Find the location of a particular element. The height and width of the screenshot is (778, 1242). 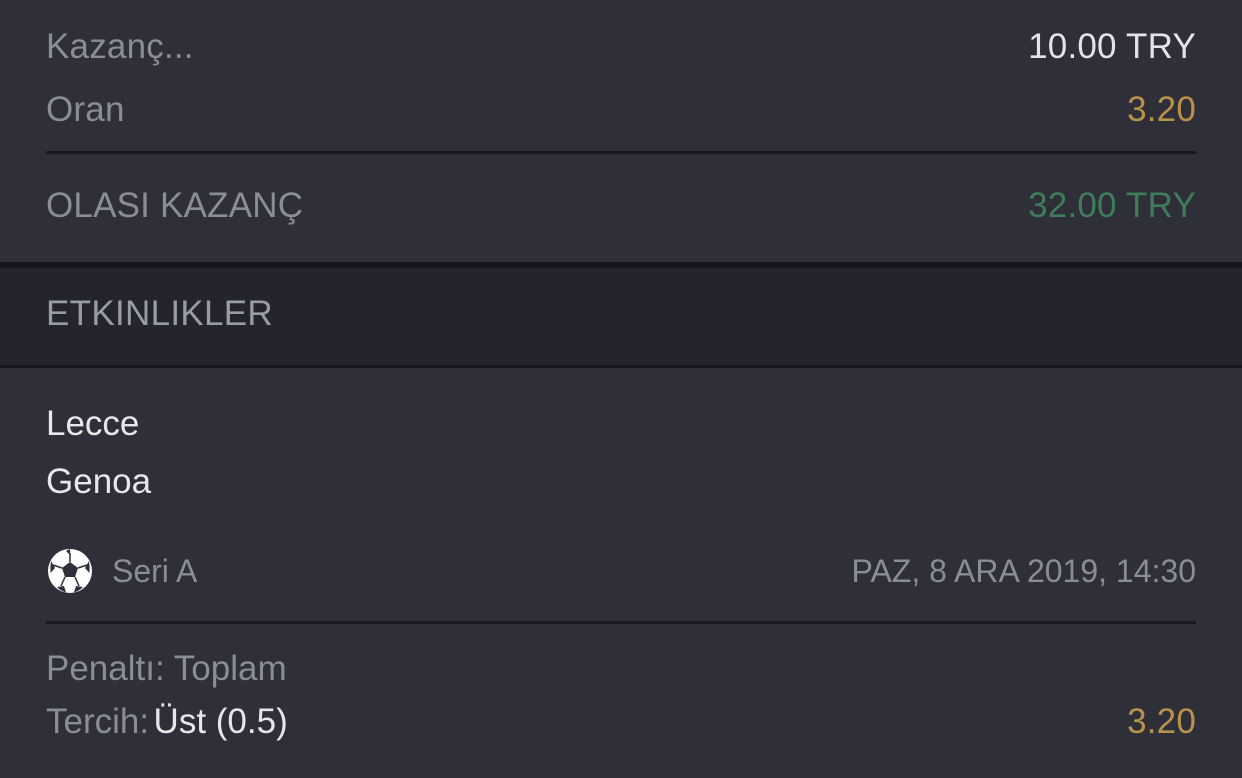

soccer-ball-icon is located at coordinates (70, 571).